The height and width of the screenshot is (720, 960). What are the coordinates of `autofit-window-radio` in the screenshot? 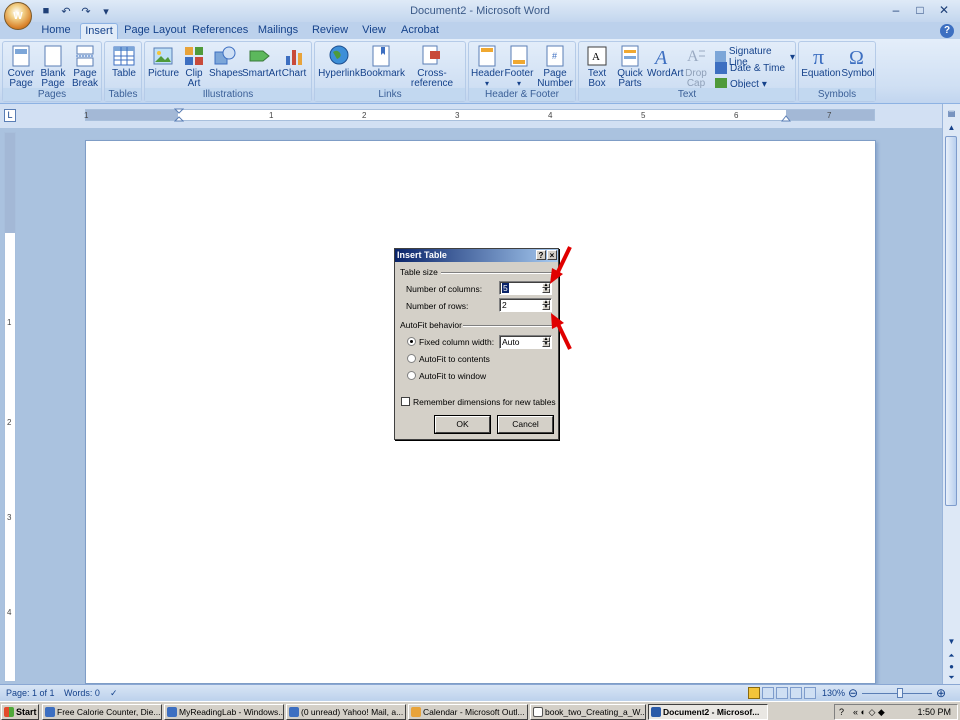 It's located at (411, 375).